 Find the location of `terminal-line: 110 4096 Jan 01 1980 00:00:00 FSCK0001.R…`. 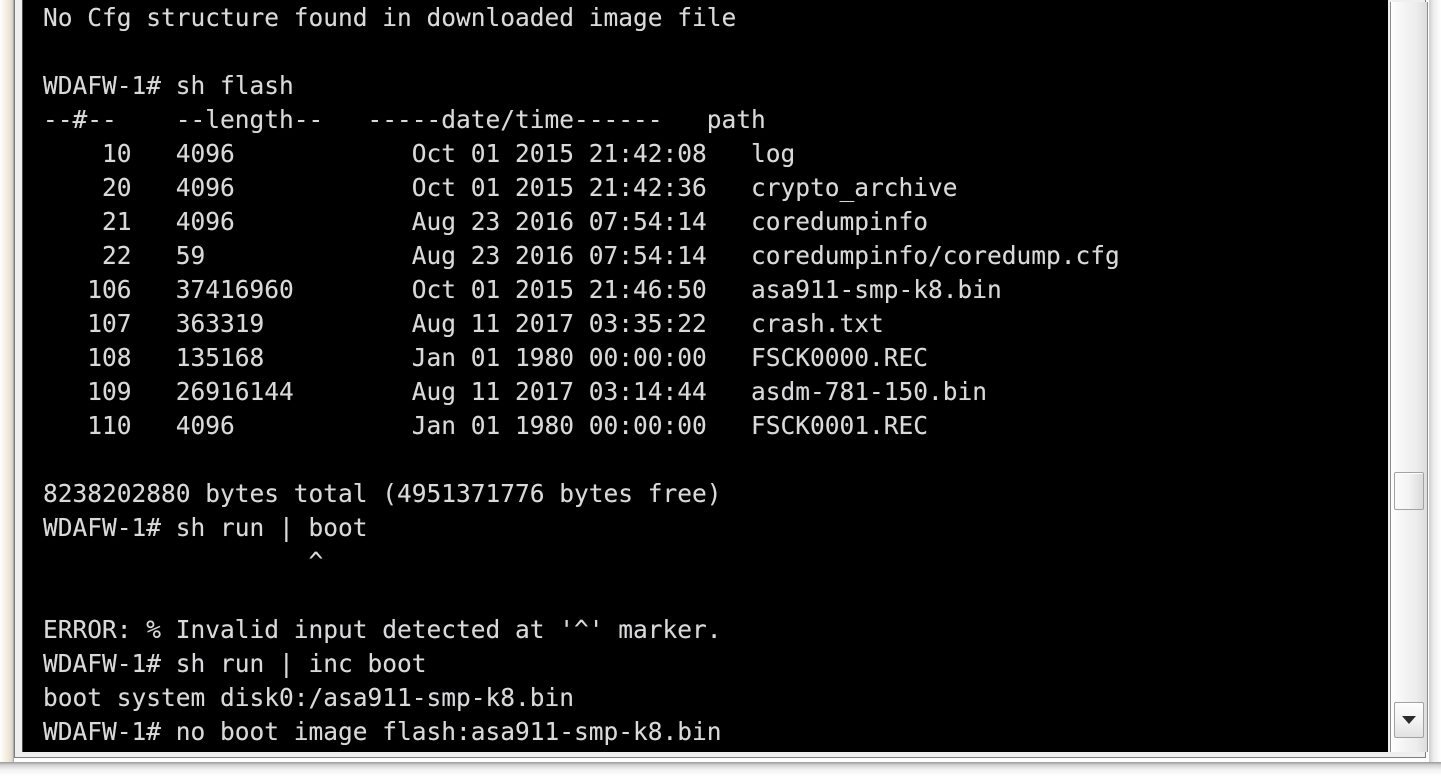

terminal-line: 110 4096 Jan 01 1980 00:00:00 FSCK0001.R… is located at coordinates (486, 425).